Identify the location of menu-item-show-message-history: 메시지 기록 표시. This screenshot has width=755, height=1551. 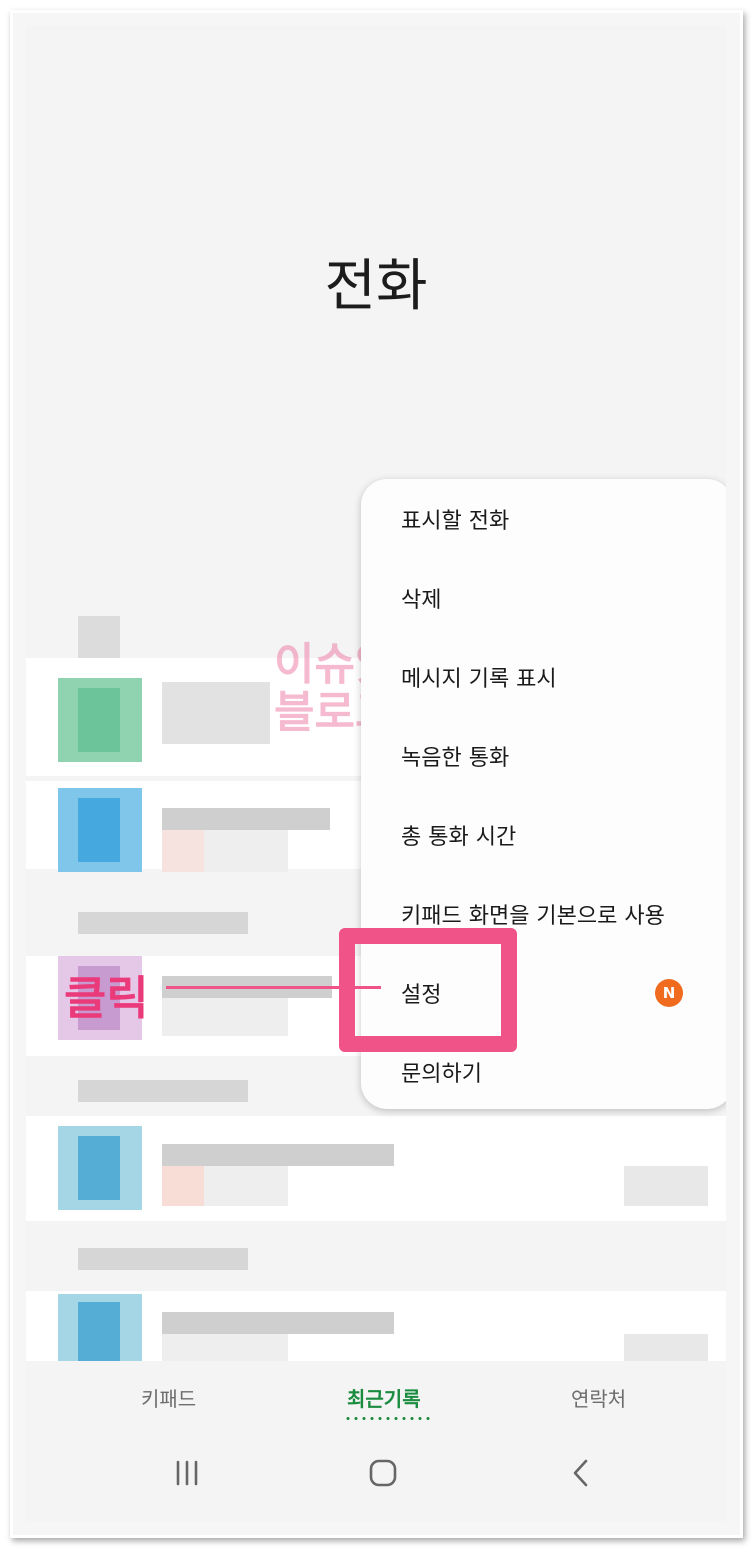
(479, 677).